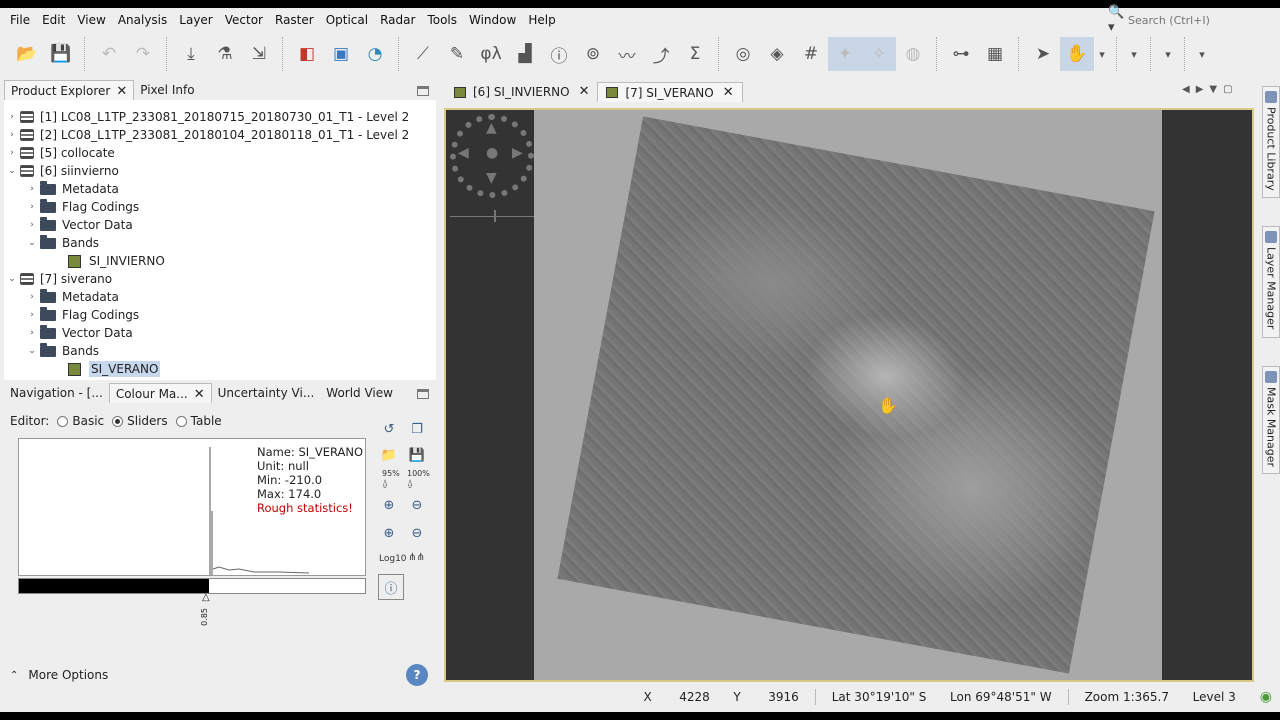 The width and height of the screenshot is (1280, 720). I want to click on tab-mask-manager: Mask Manager, so click(1271, 420).